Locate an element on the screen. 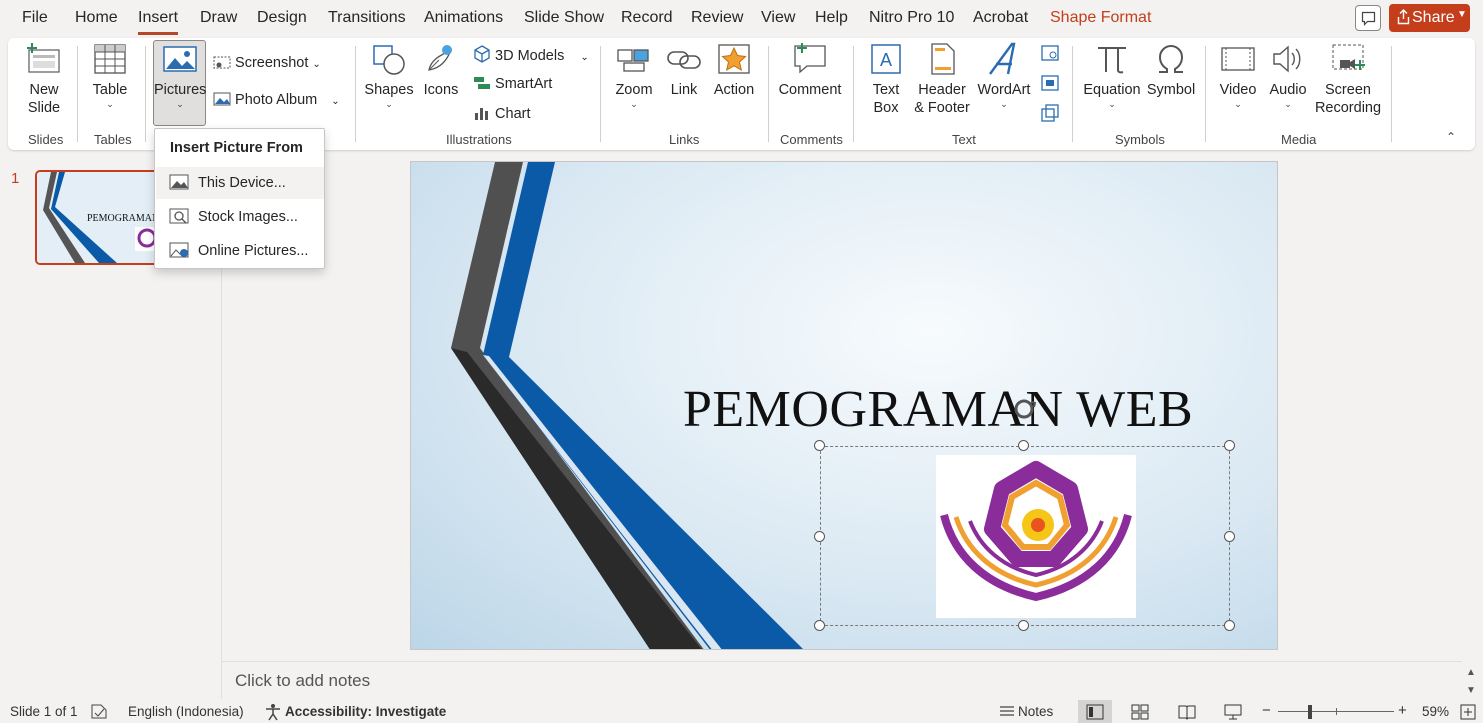 The height and width of the screenshot is (723, 1483). comment-icon is located at coordinates (810, 58).